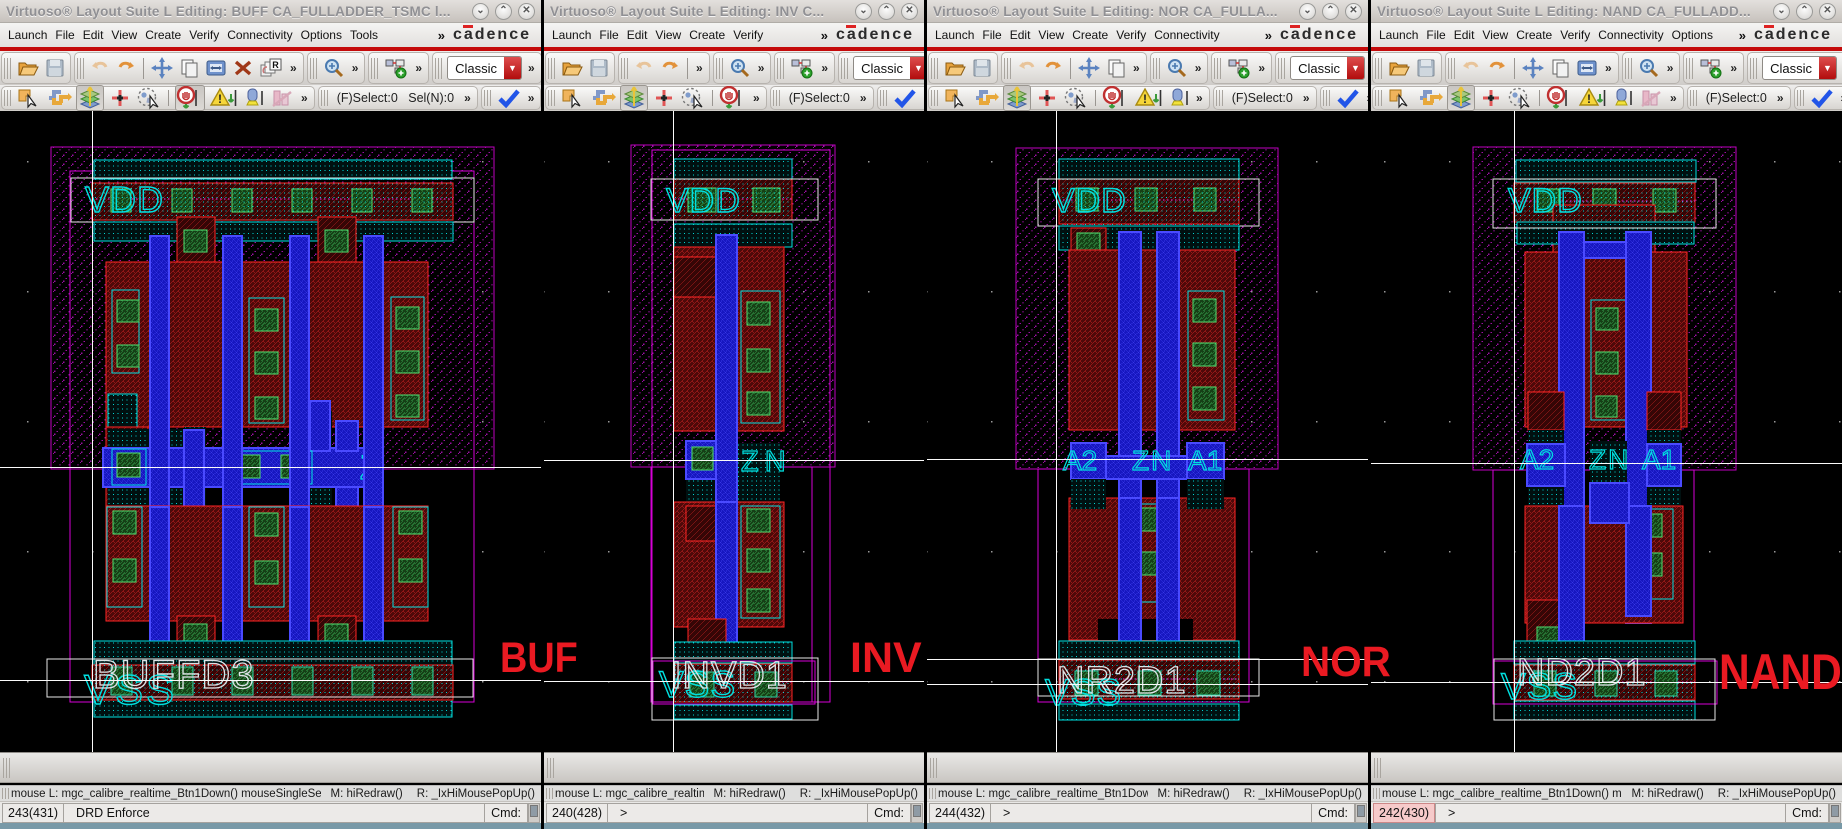  Describe the element at coordinates (729, 676) in the screenshot. I see `svg-text: INVD1` at that location.